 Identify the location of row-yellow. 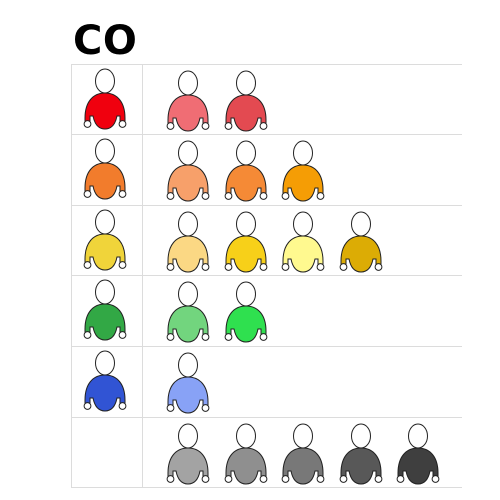
(266, 240).